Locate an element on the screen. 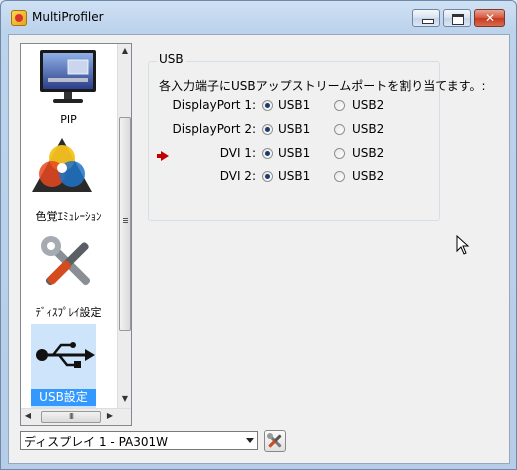 The height and width of the screenshot is (470, 517). usb-row-displayport-1: DisplayPort 1: USB1 USB2 is located at coordinates (294, 106).